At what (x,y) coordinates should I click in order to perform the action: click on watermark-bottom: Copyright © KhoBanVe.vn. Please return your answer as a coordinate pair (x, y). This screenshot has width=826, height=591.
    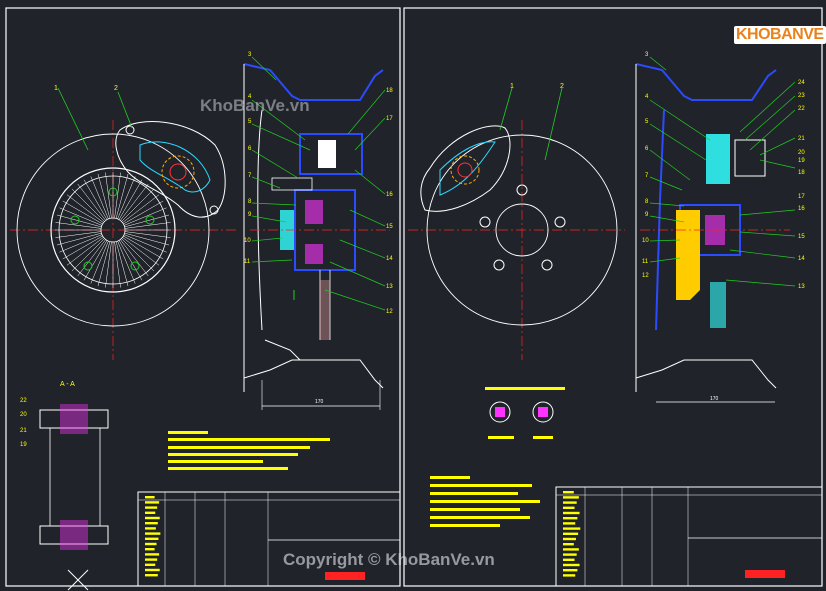
    Looking at the image, I should click on (389, 559).